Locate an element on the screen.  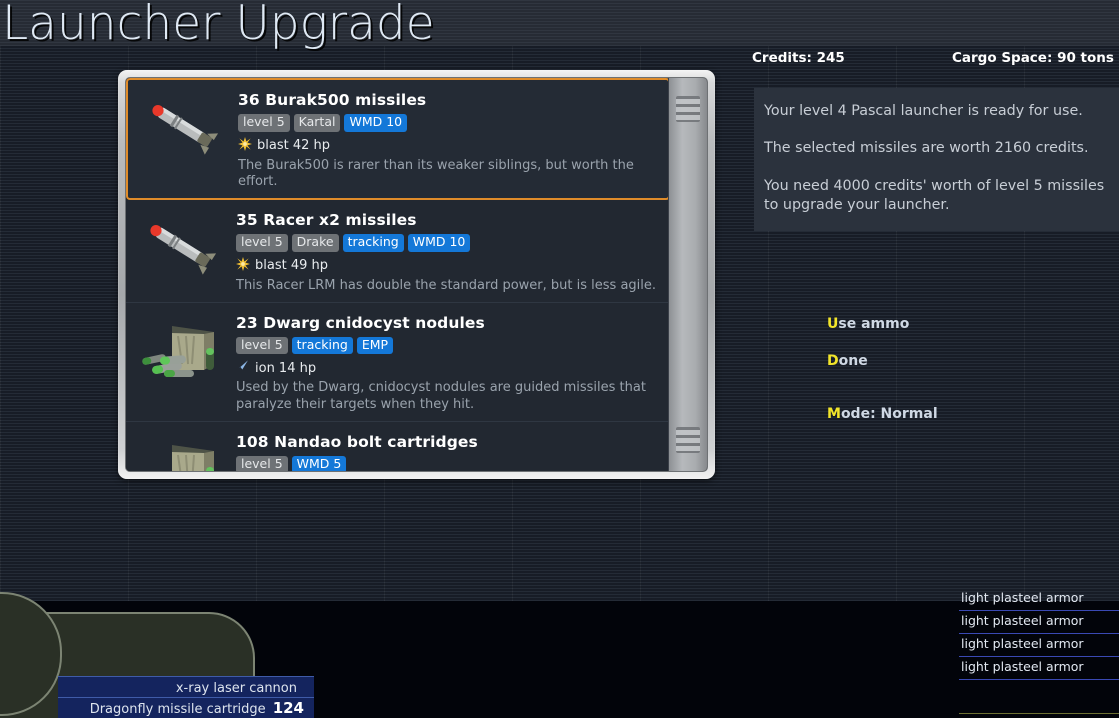
item-title: 36 Burak500 missiles is located at coordinates (332, 100).